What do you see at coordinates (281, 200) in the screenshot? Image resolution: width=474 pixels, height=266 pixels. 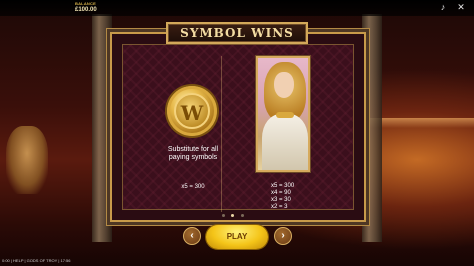 I see `payout-line: x3 = 30` at bounding box center [281, 200].